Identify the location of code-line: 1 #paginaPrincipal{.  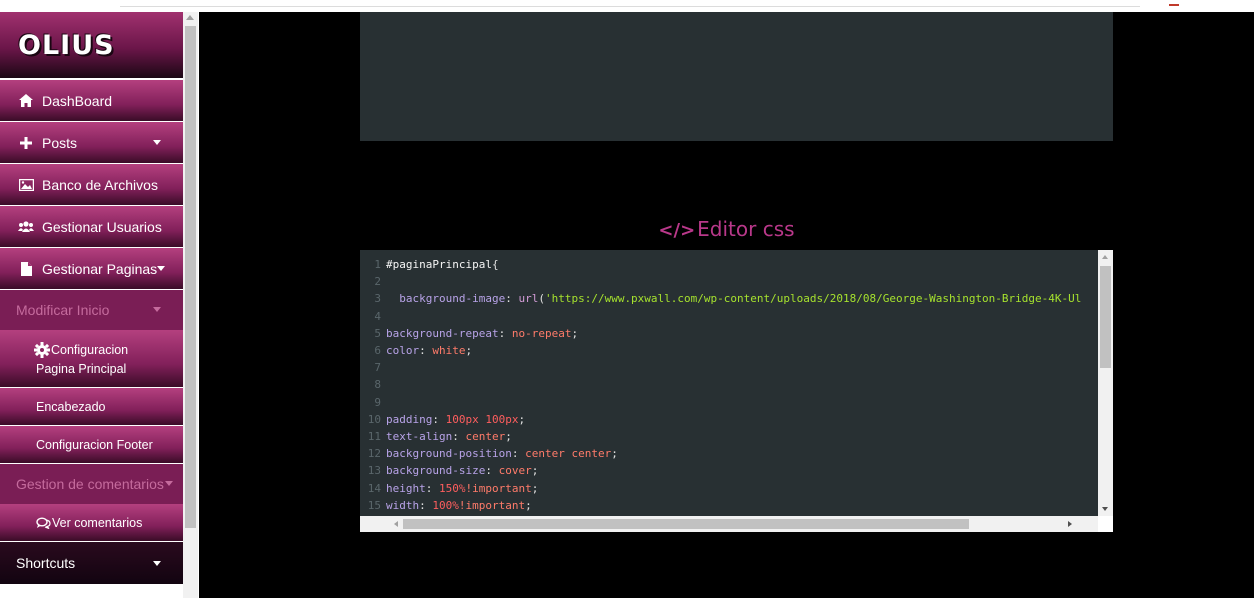
(729, 264).